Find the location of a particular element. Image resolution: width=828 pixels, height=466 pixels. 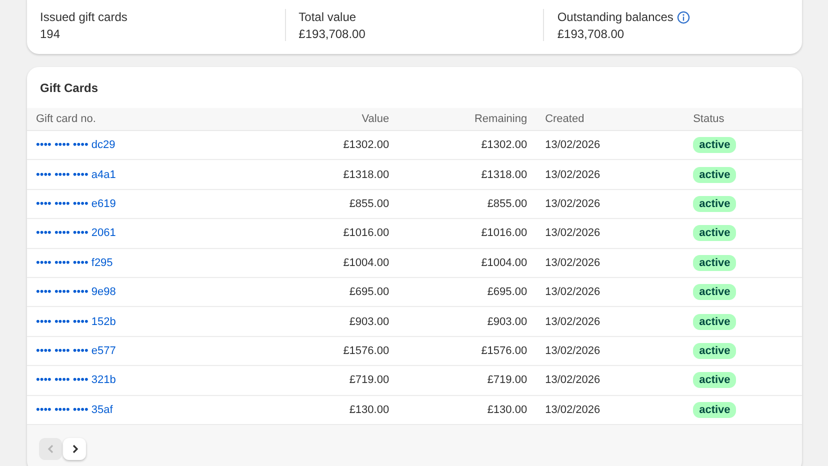

gift-card-link: •••• •••• •••• e577 is located at coordinates (76, 350).